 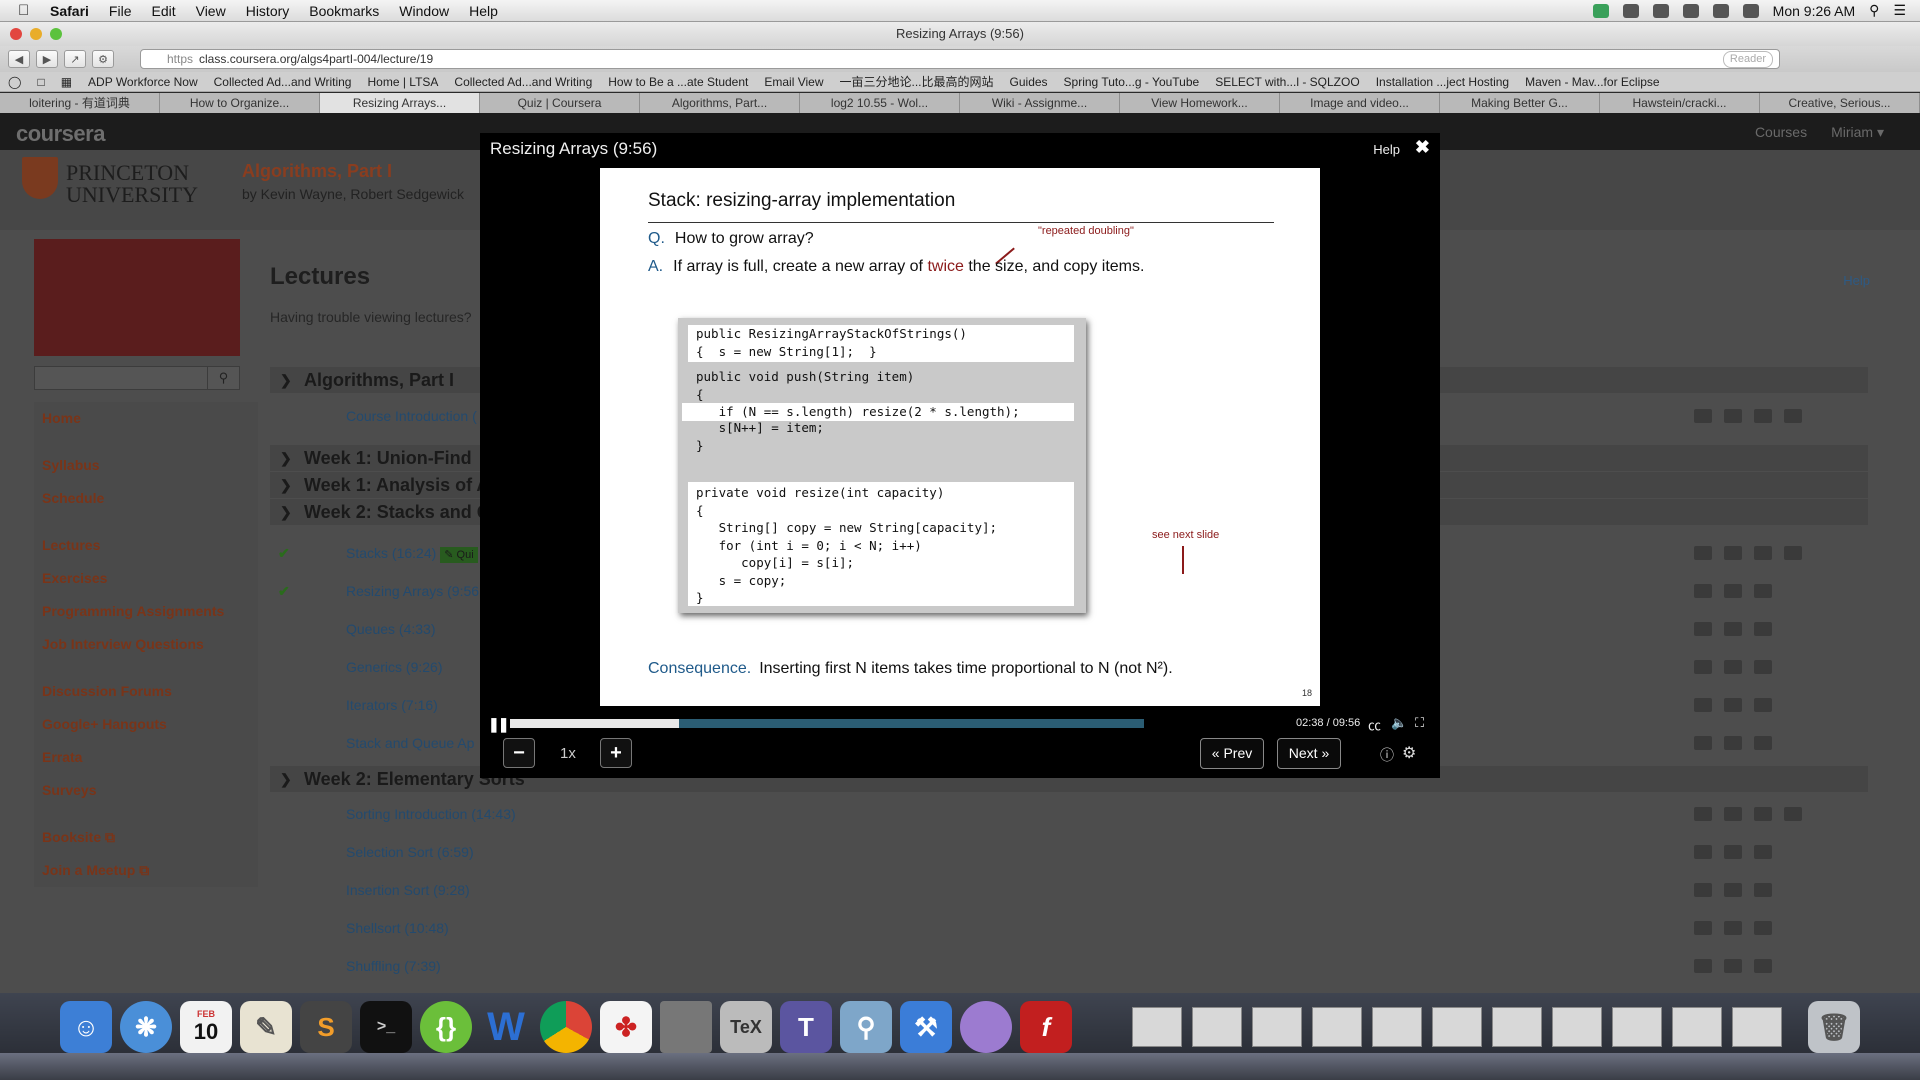 I want to click on instruments-icon, so click(x=986, y=1027).